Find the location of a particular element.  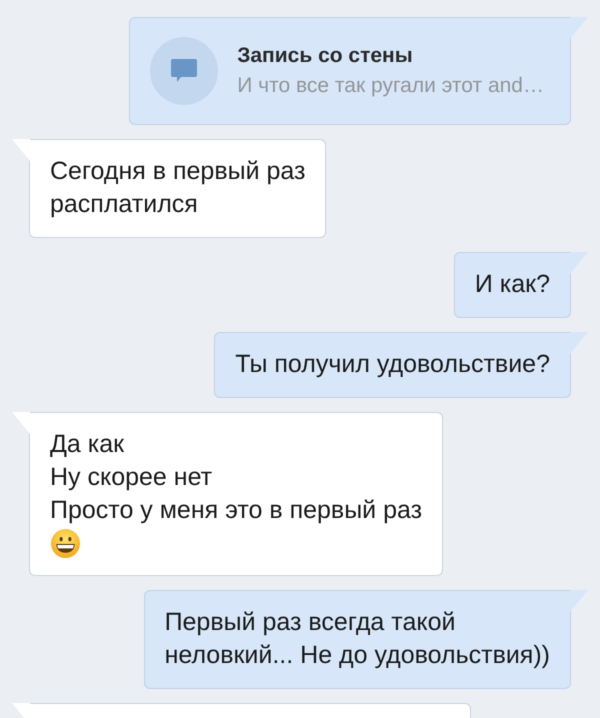

message-text: И как? is located at coordinates (512, 284).